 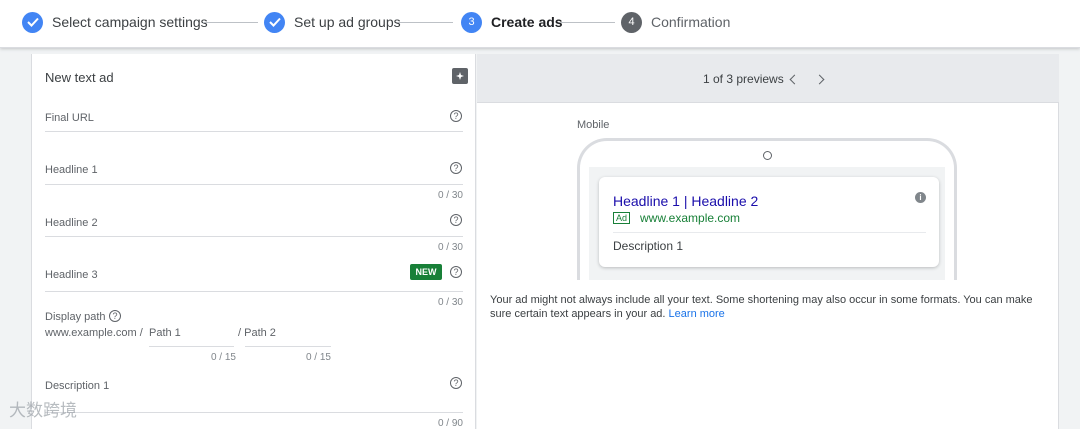 What do you see at coordinates (769, 232) in the screenshot?
I see `ad-divider` at bounding box center [769, 232].